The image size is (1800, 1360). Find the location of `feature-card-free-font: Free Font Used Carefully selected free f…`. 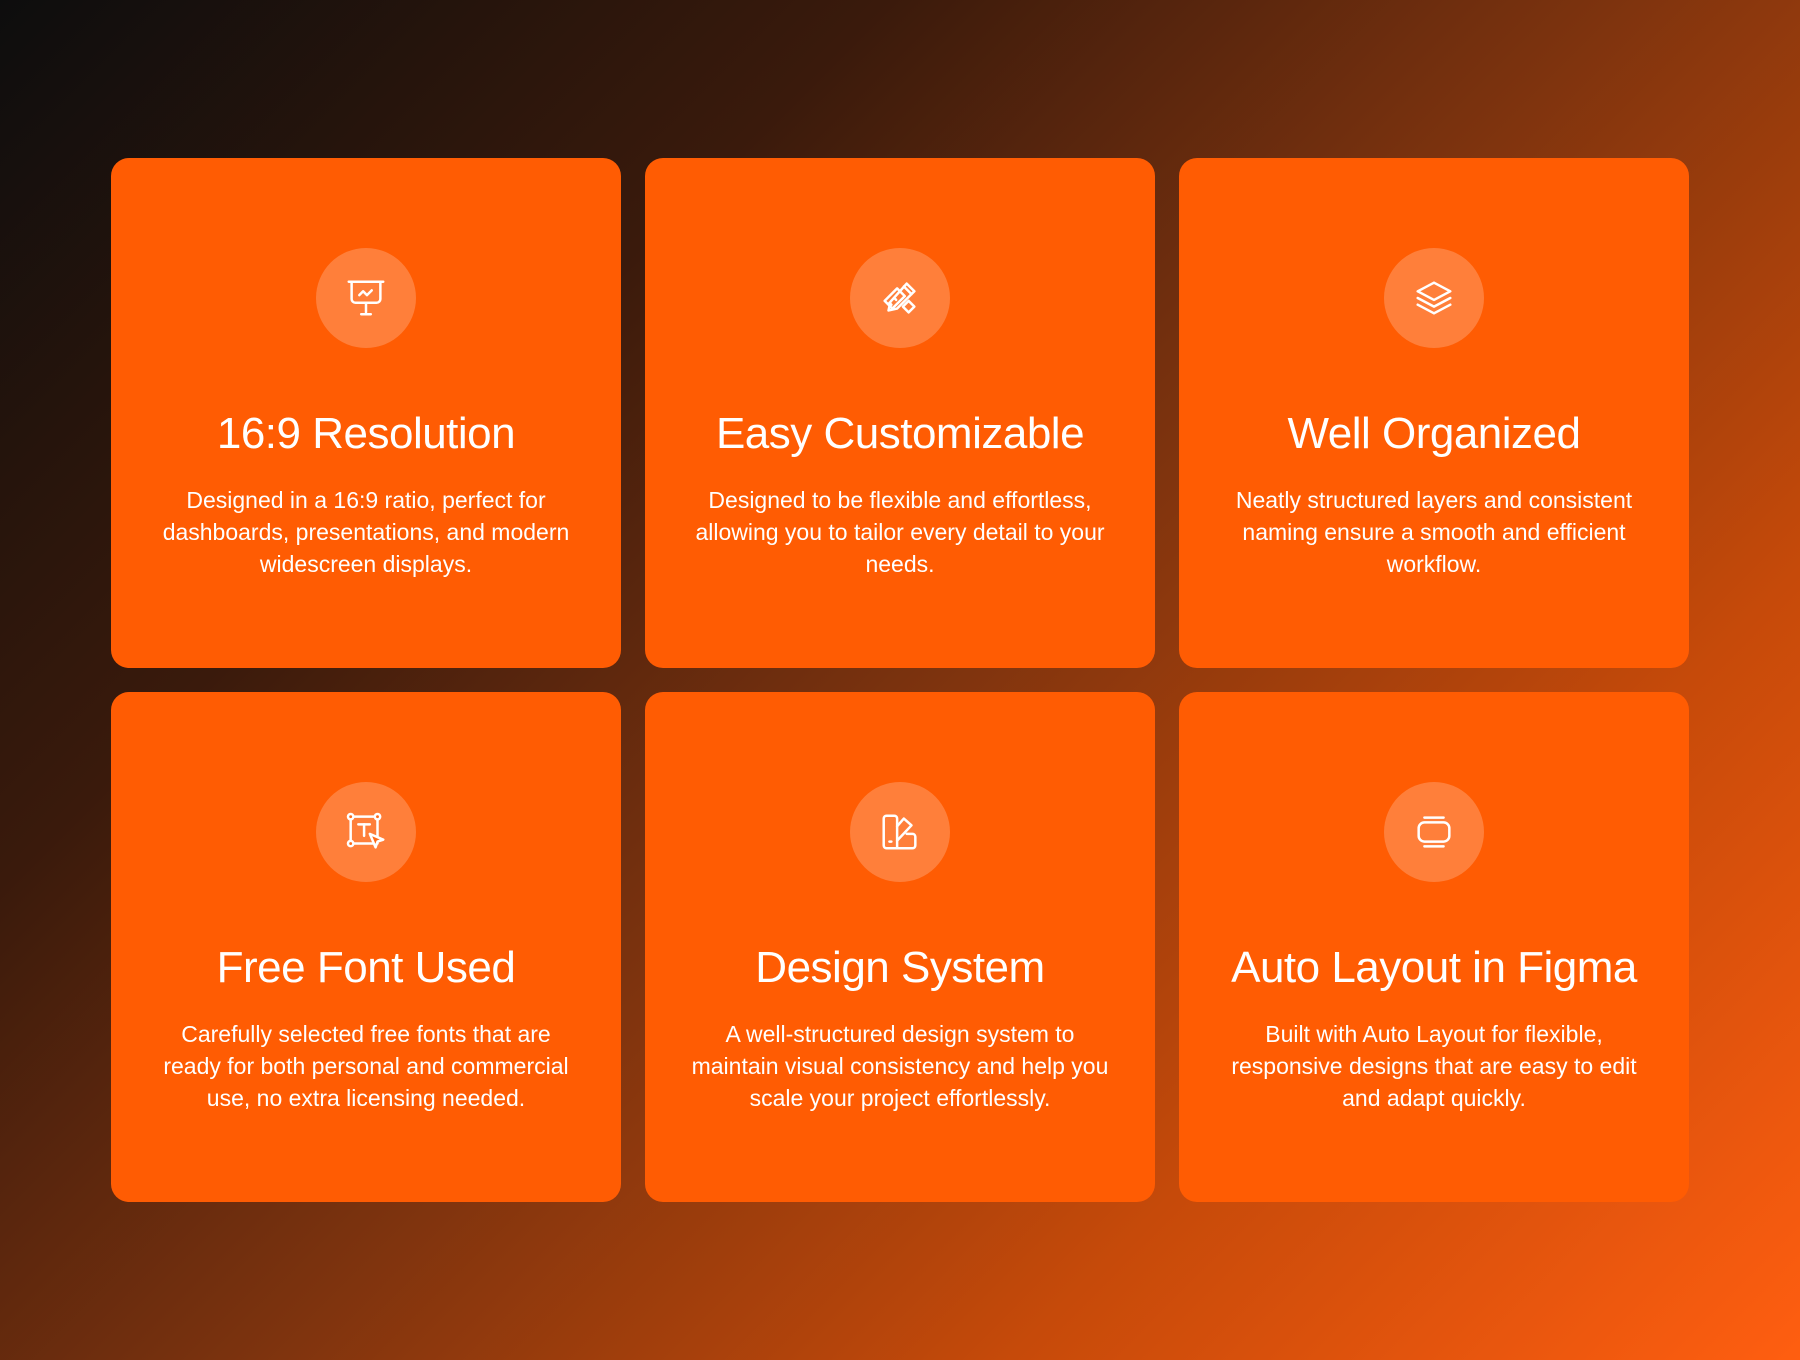

feature-card-free-font: Free Font Used Carefully selected free f… is located at coordinates (366, 947).